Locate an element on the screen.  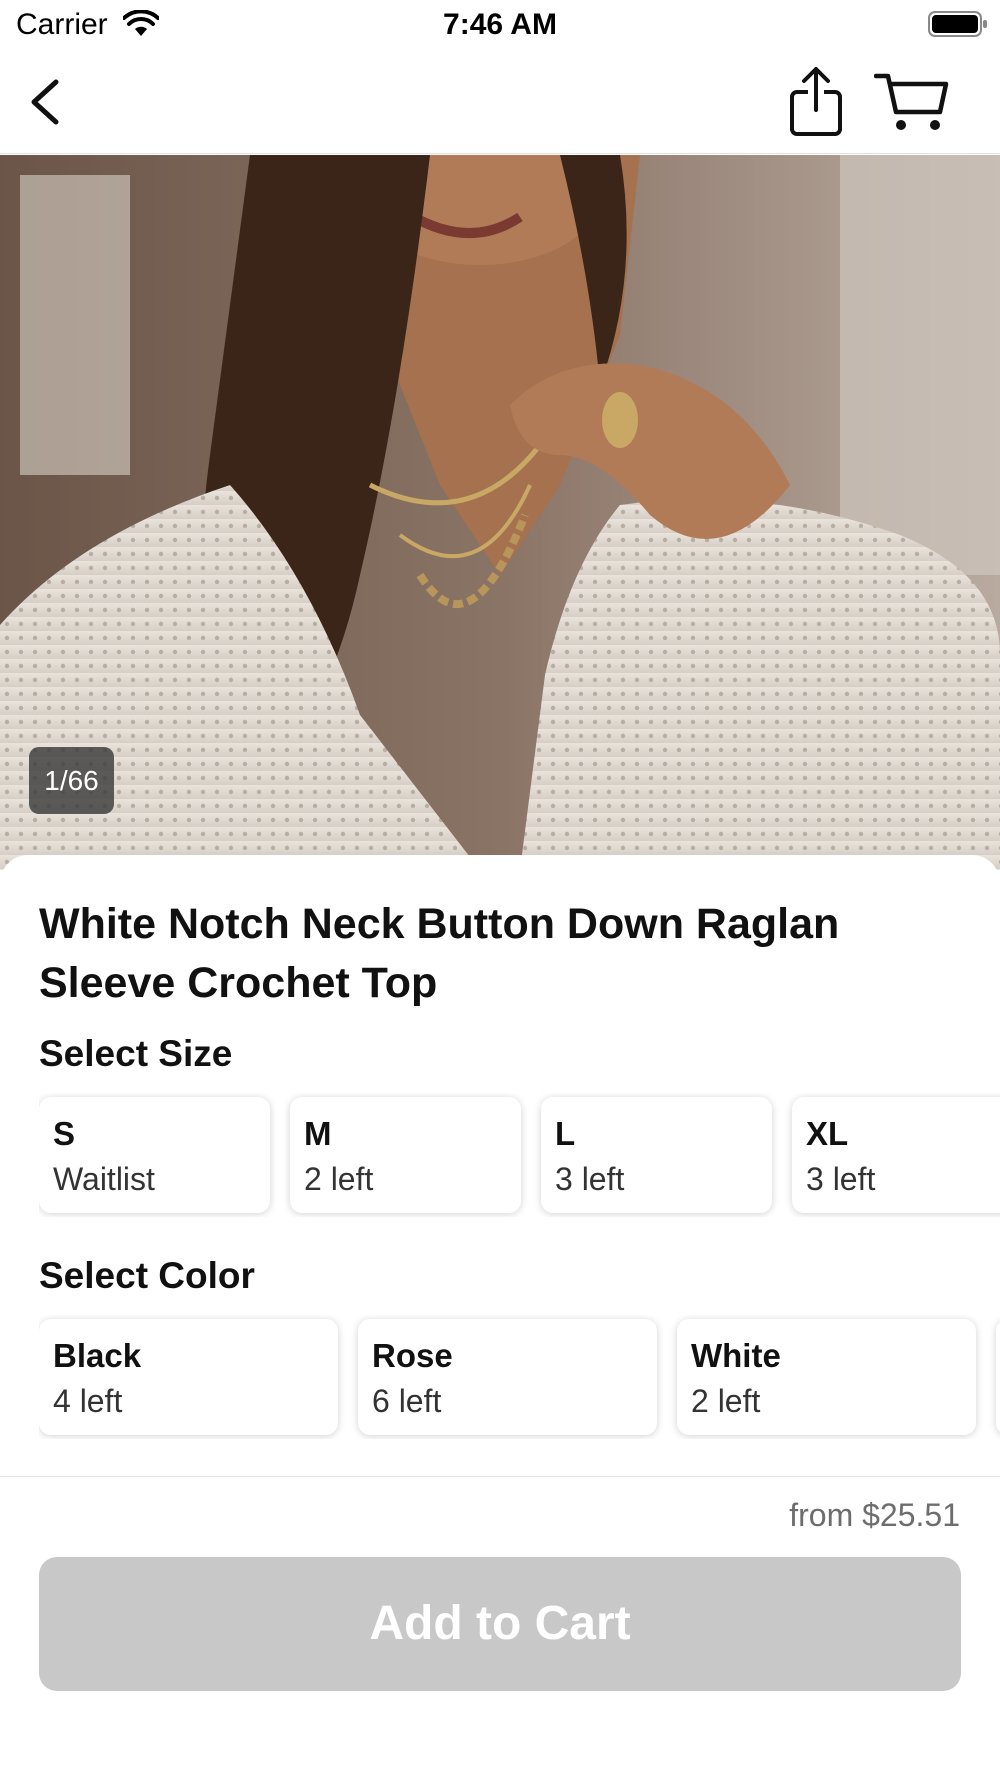
price-label: from $25.51 is located at coordinates (874, 1515).